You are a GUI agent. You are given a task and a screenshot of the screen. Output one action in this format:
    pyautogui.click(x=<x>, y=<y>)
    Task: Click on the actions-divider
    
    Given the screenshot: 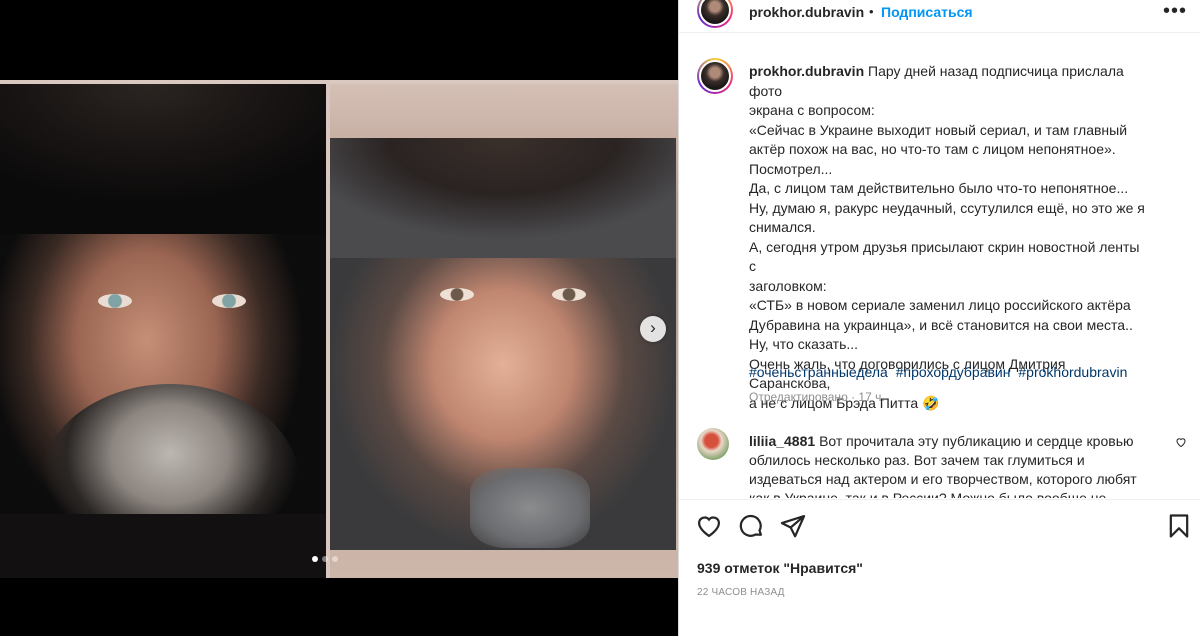 What is the action you would take?
    pyautogui.click(x=939, y=499)
    